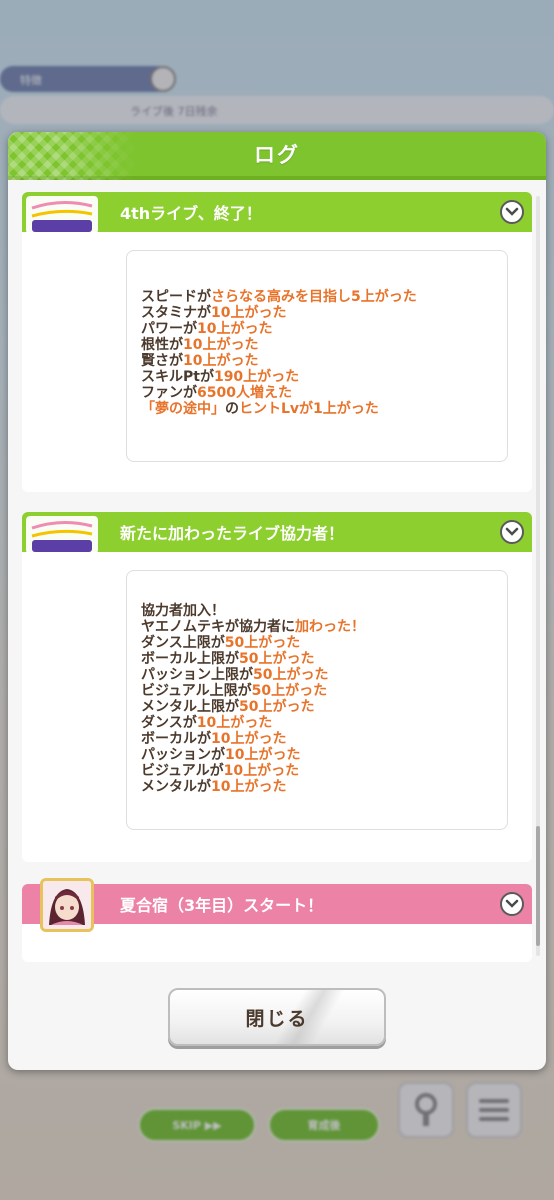 This screenshot has width=554, height=1200. Describe the element at coordinates (232, 533) in the screenshot. I see `log-entry-title: 新たに加わったライブ協力者！` at that location.